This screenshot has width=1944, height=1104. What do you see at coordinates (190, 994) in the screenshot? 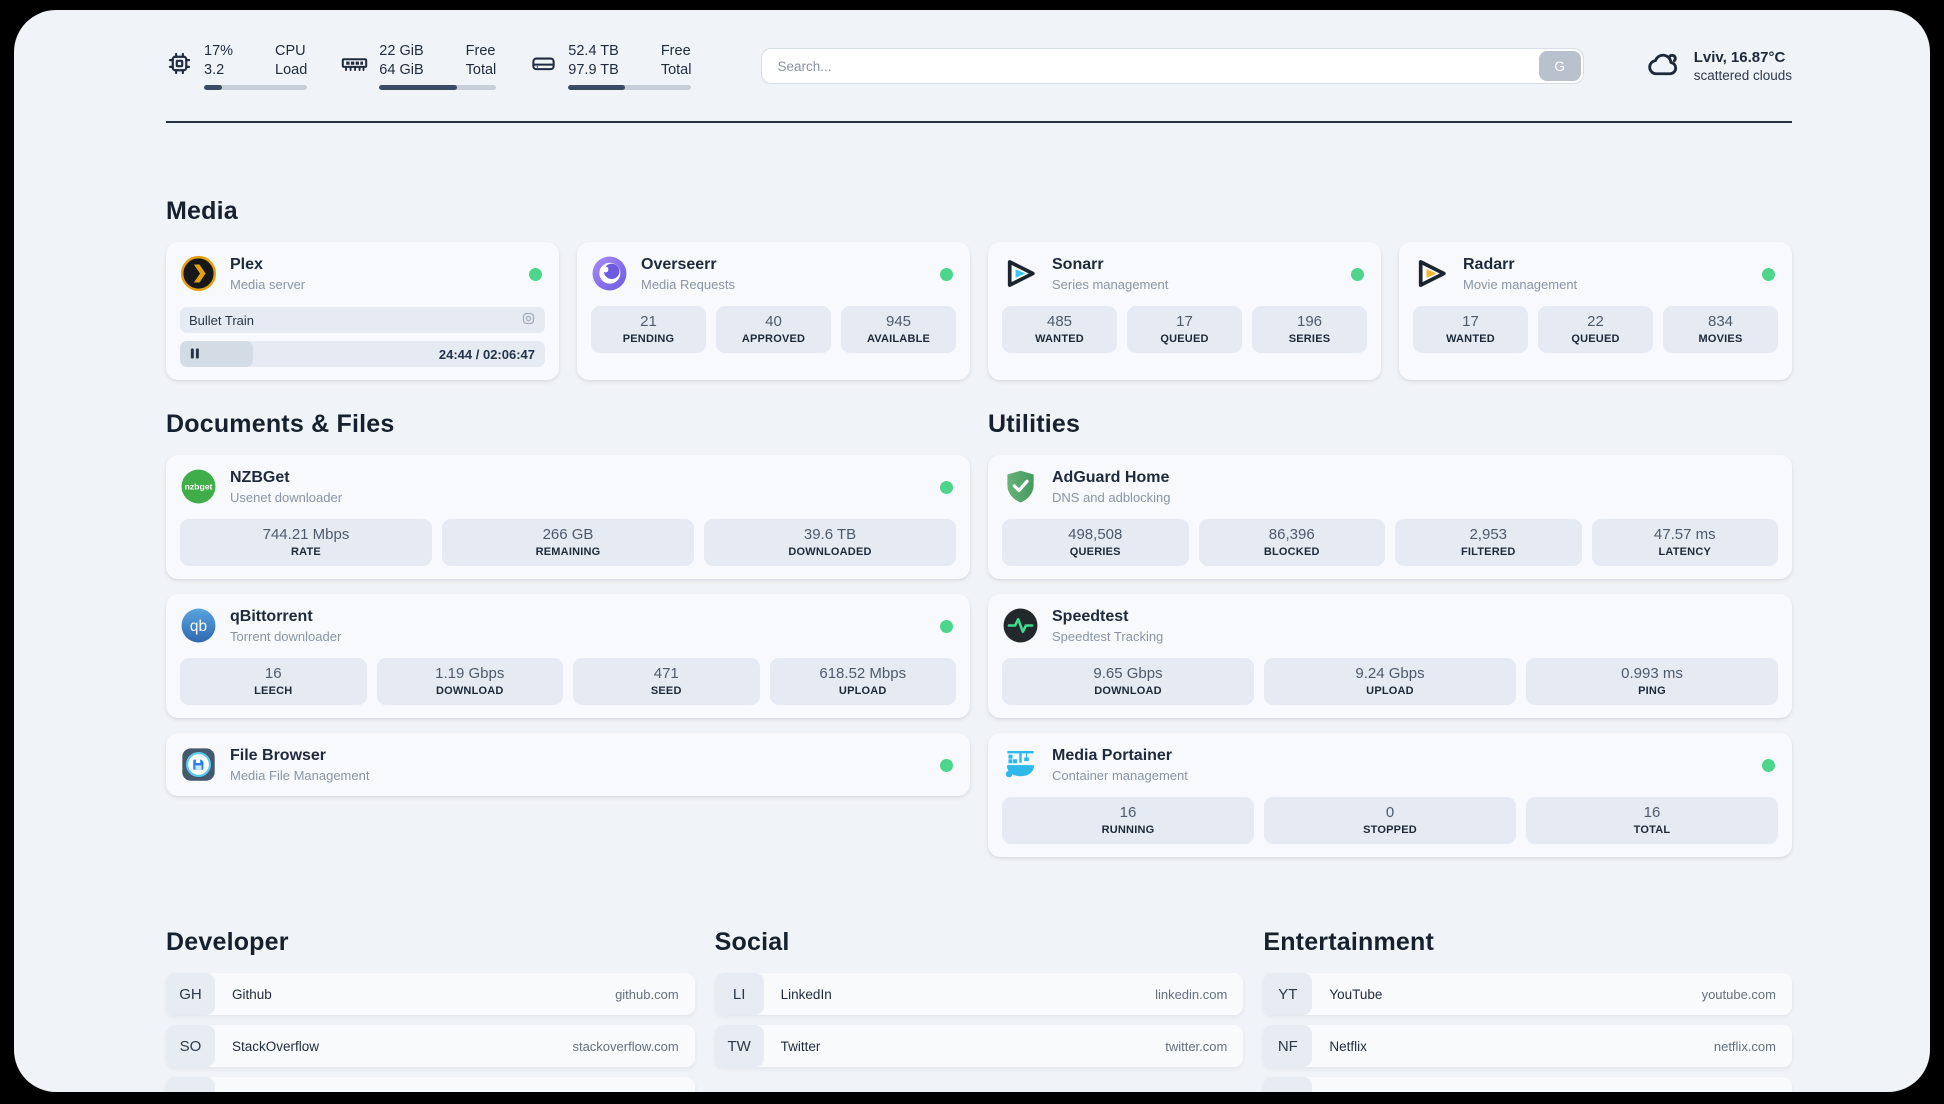
I see `bookmark-abbr: GH` at bounding box center [190, 994].